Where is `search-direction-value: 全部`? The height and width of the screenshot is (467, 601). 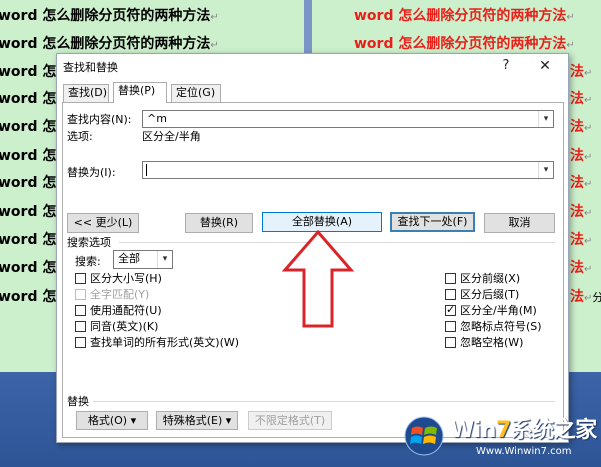 search-direction-value: 全部 is located at coordinates (129, 258).